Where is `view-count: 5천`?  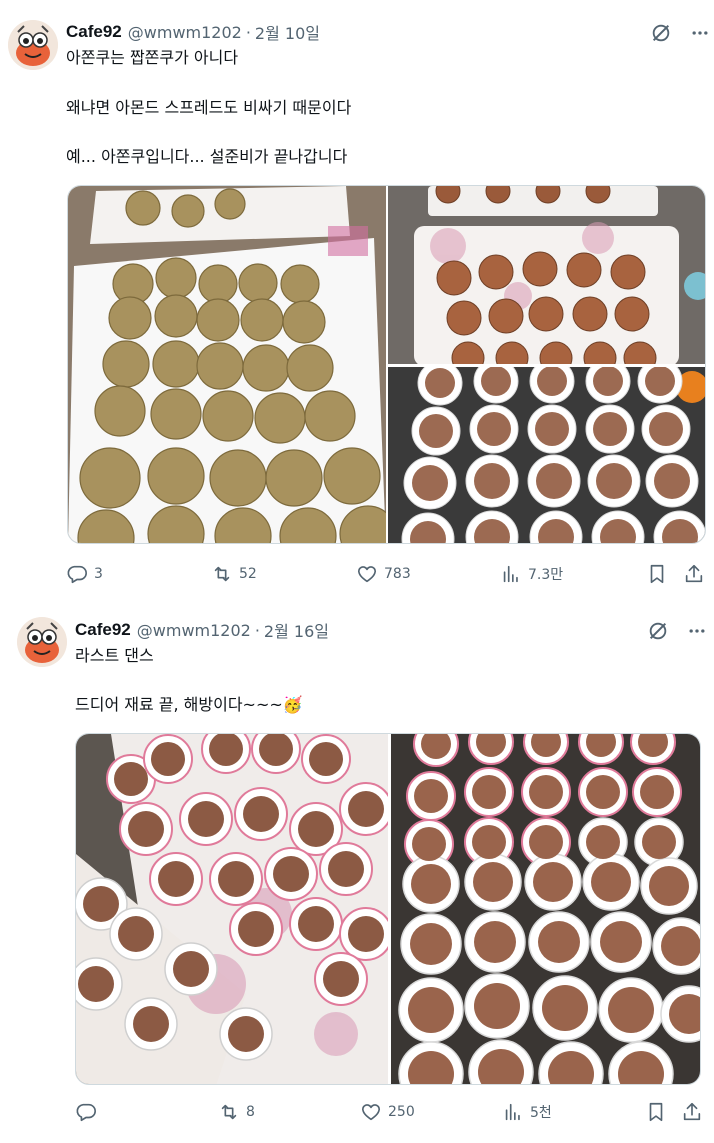 view-count: 5천 is located at coordinates (541, 1113).